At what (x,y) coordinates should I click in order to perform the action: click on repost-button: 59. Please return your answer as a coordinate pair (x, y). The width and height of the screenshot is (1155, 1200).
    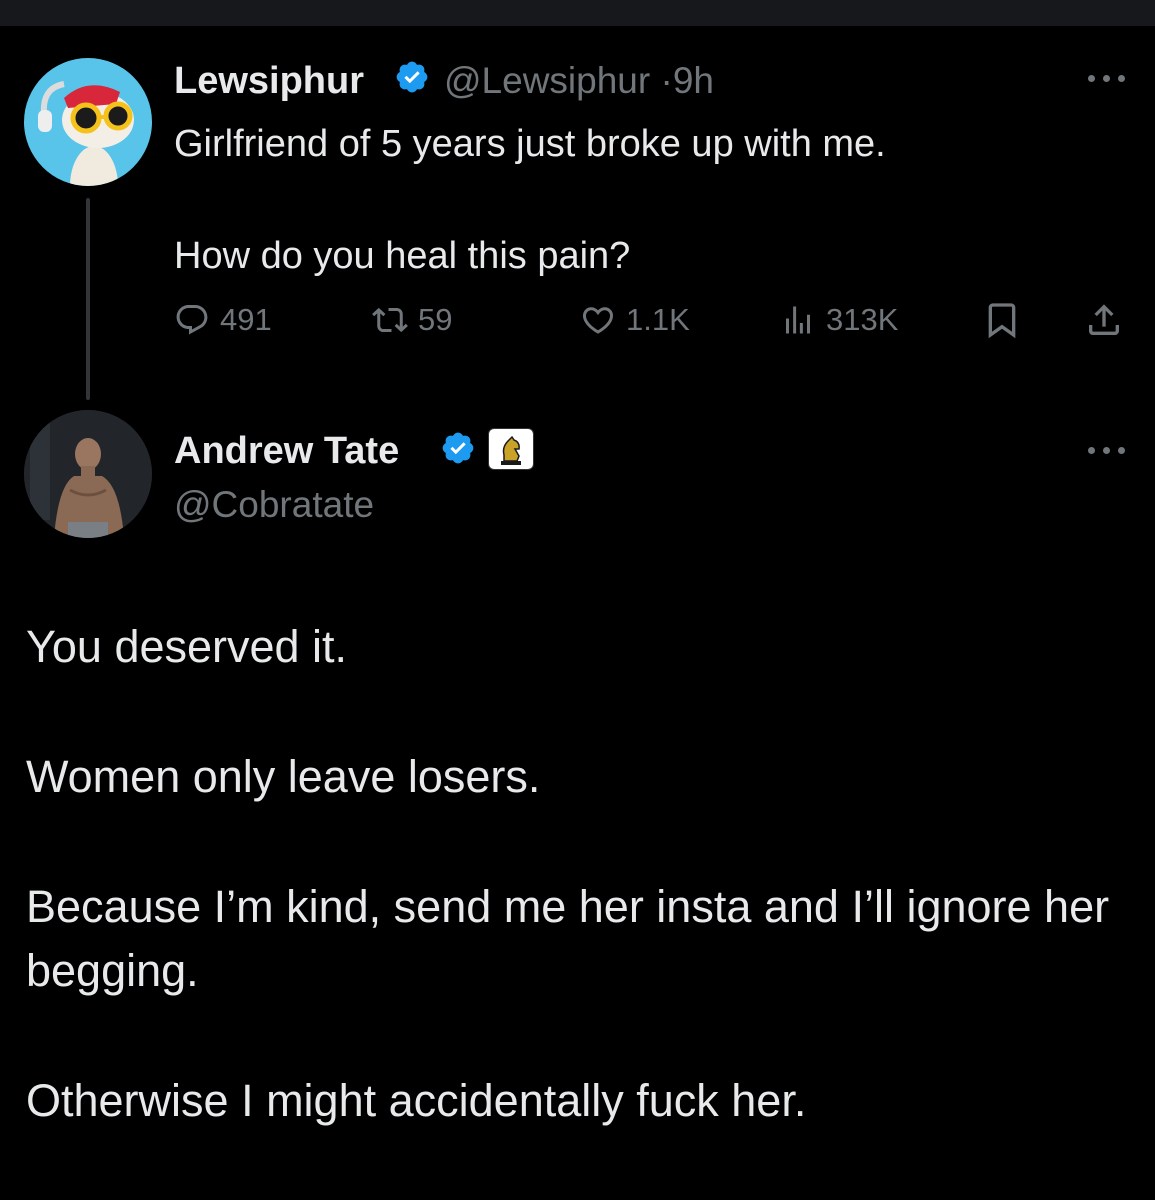
    Looking at the image, I should click on (412, 320).